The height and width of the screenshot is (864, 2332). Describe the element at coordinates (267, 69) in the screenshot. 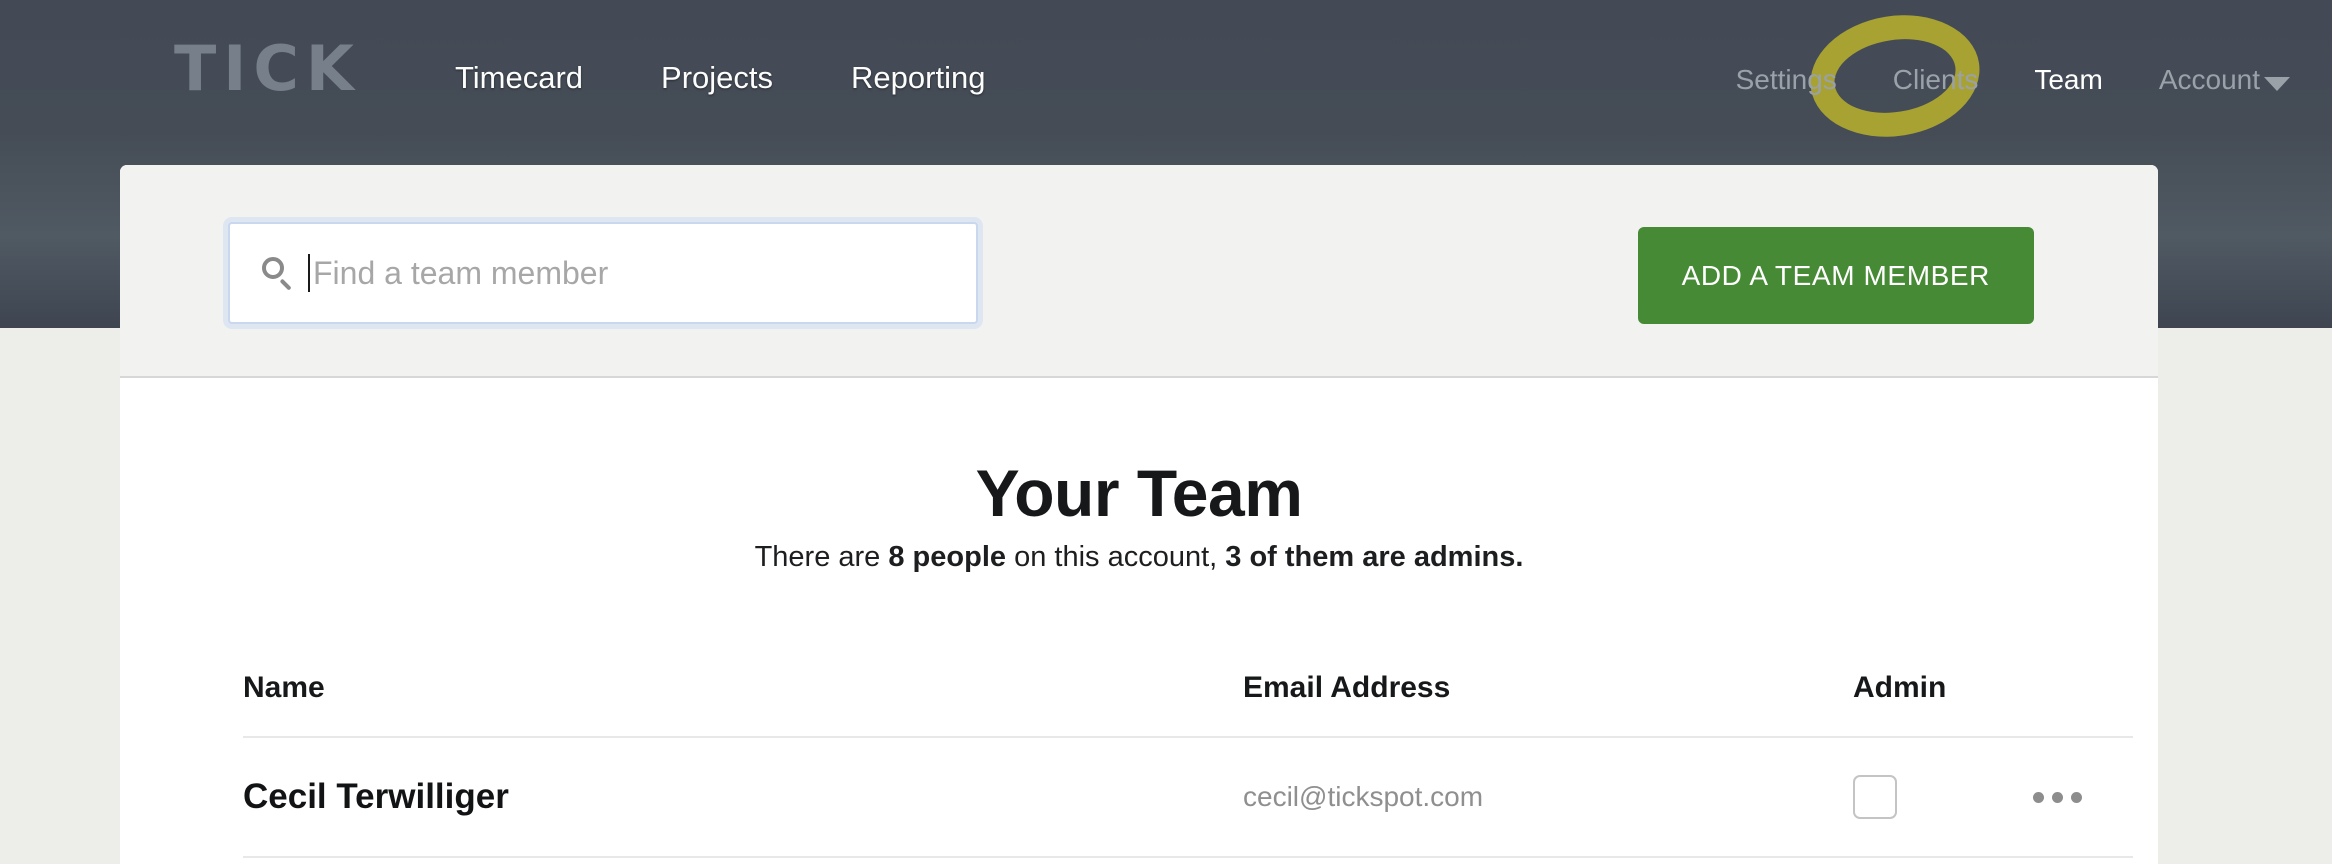

I see `tick-logo: TICK` at that location.